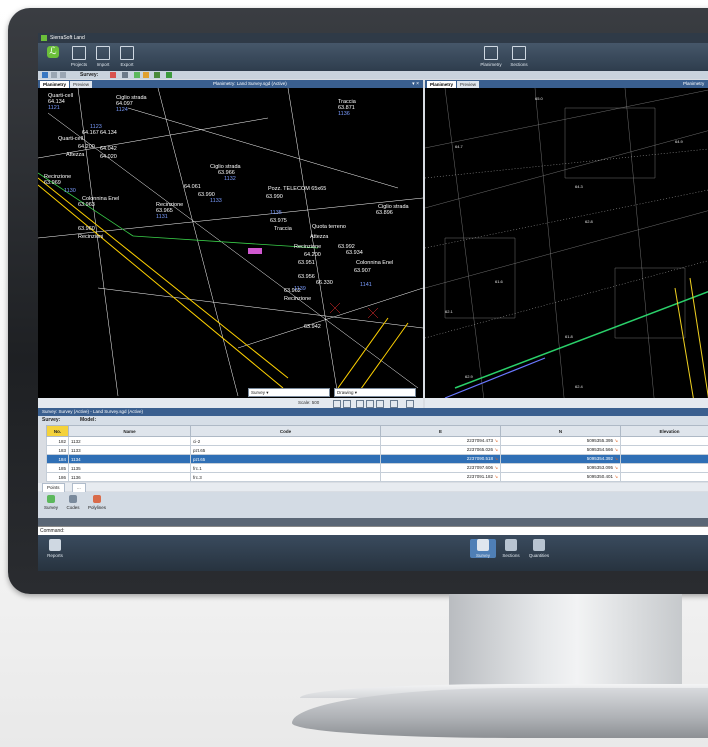 The height and width of the screenshot is (747, 708). What do you see at coordinates (483, 548) in the screenshot?
I see `survey-bottom-button: Survey` at bounding box center [483, 548].